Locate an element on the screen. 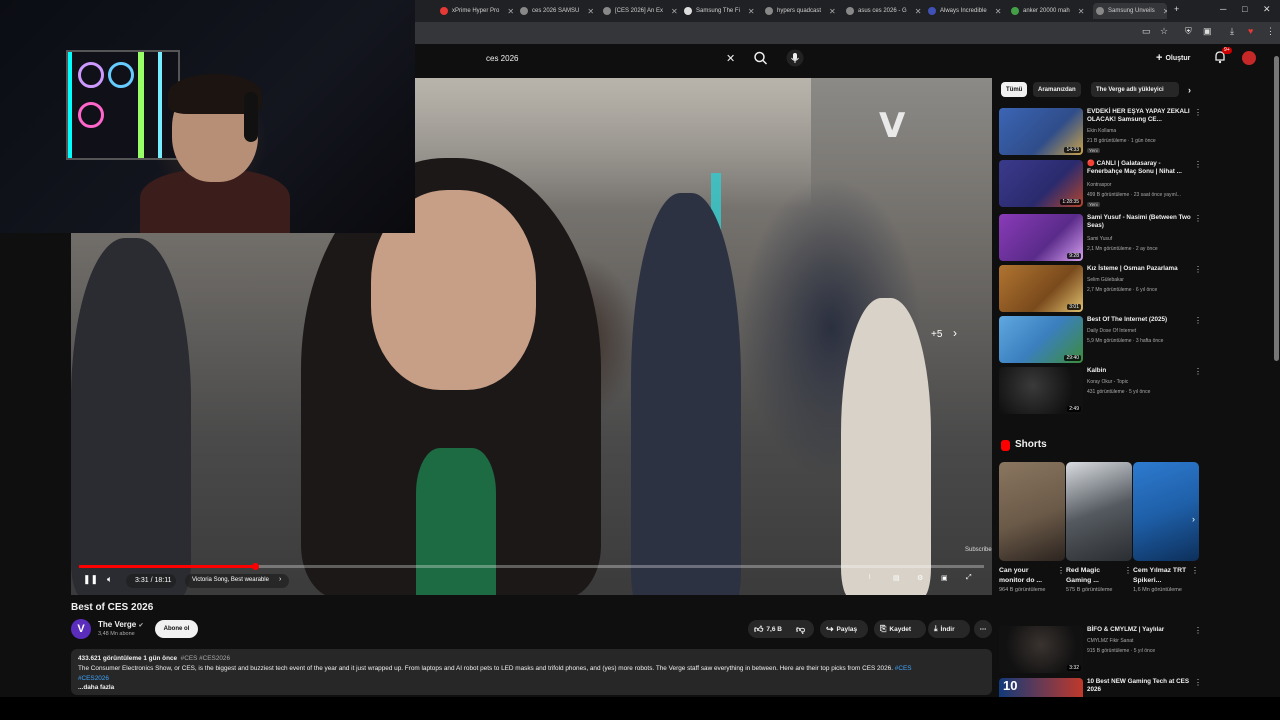 This screenshot has height=720, width=1280. video-thumbnail: 10 is located at coordinates (1041, 687).